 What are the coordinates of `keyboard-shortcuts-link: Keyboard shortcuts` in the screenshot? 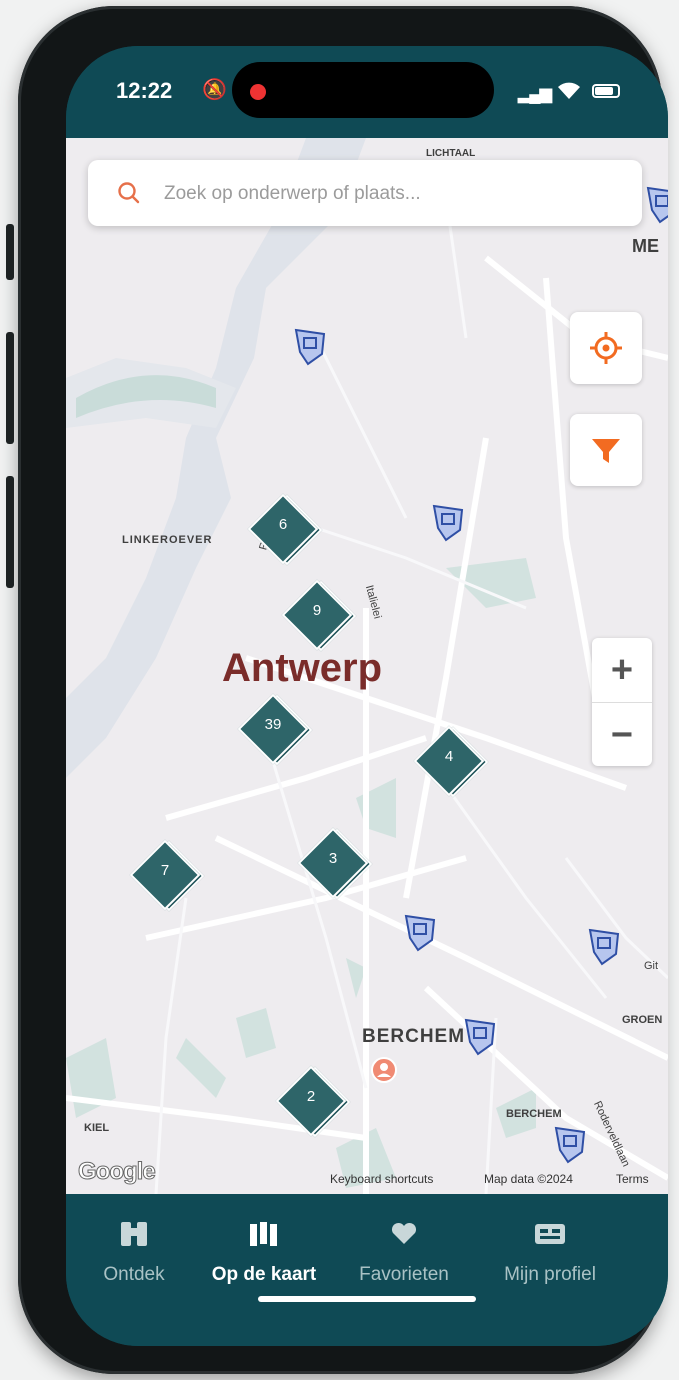 It's located at (381, 1179).